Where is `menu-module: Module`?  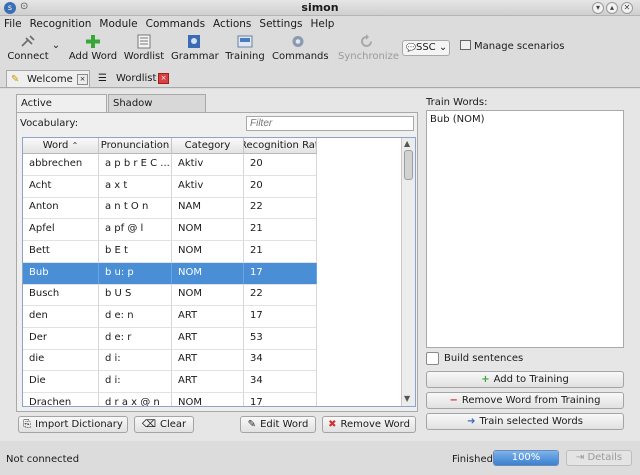 menu-module: Module is located at coordinates (118, 23).